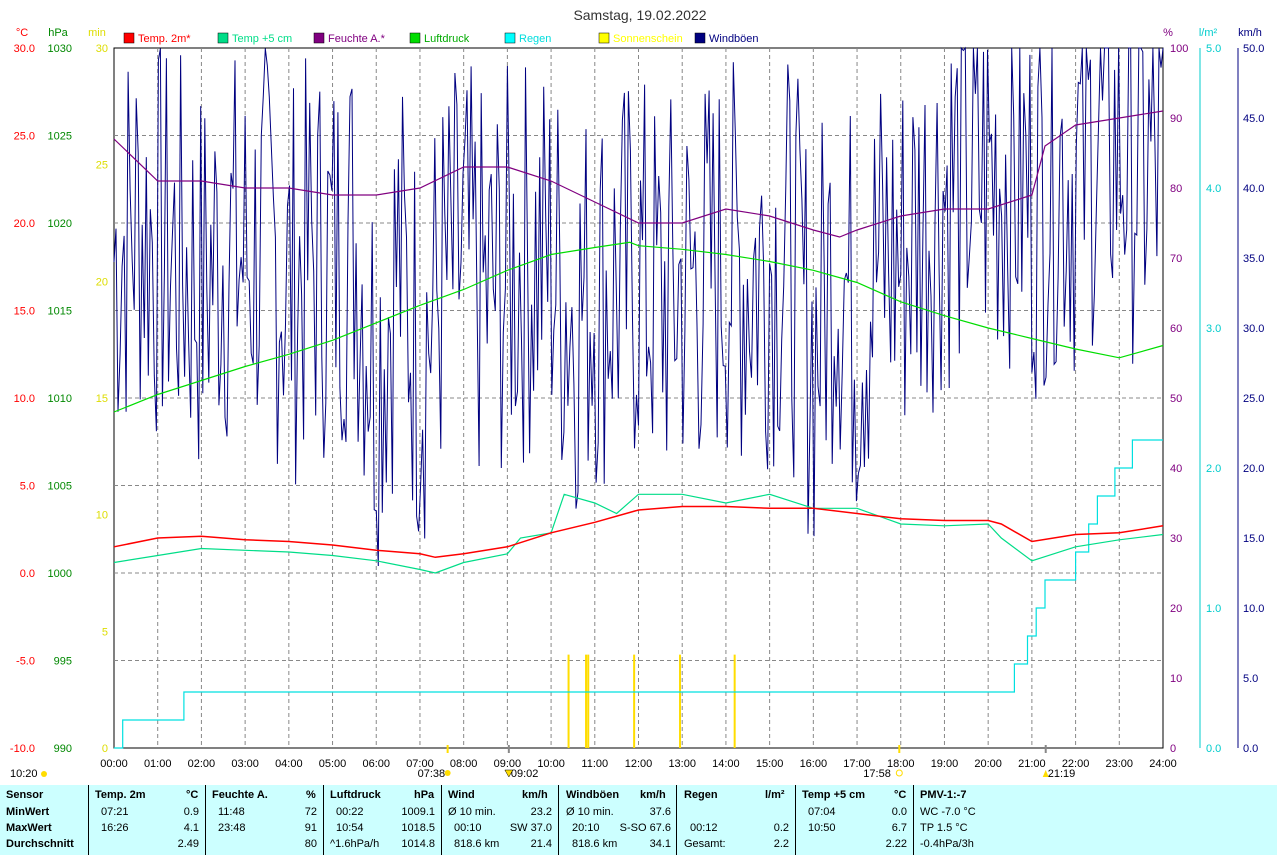 The width and height of the screenshot is (1277, 855). I want to click on x-tick-label: 16:00, so click(814, 764).